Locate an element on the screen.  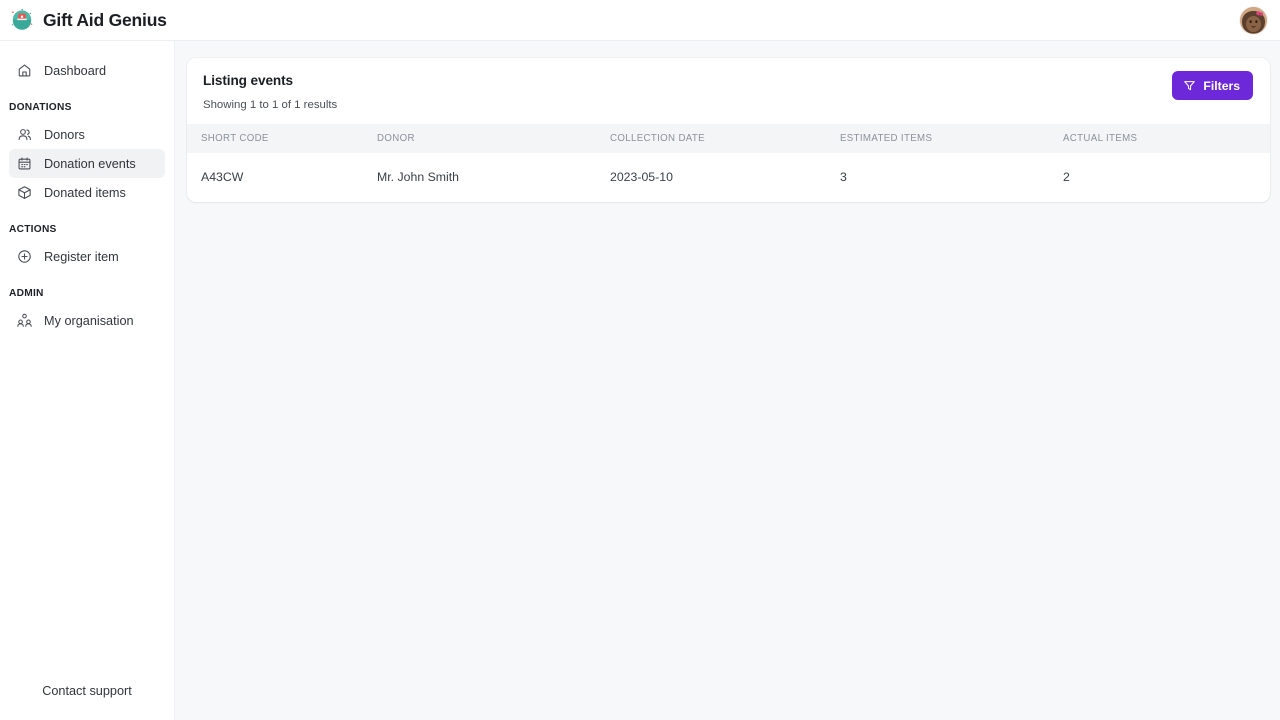
sidebar-item-label: Donors is located at coordinates (64, 134).